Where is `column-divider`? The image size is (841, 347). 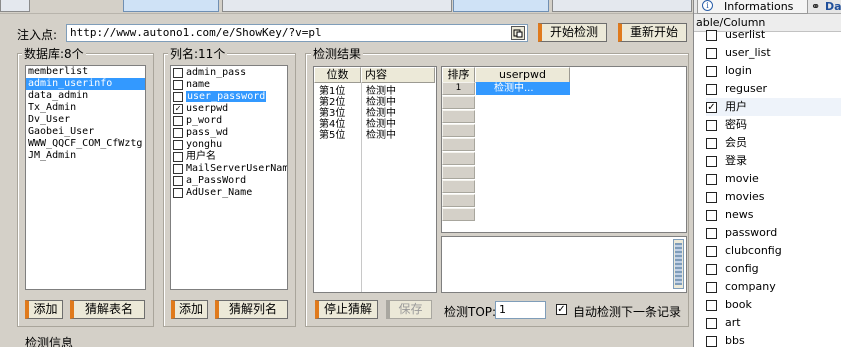 column-divider is located at coordinates (361, 187).